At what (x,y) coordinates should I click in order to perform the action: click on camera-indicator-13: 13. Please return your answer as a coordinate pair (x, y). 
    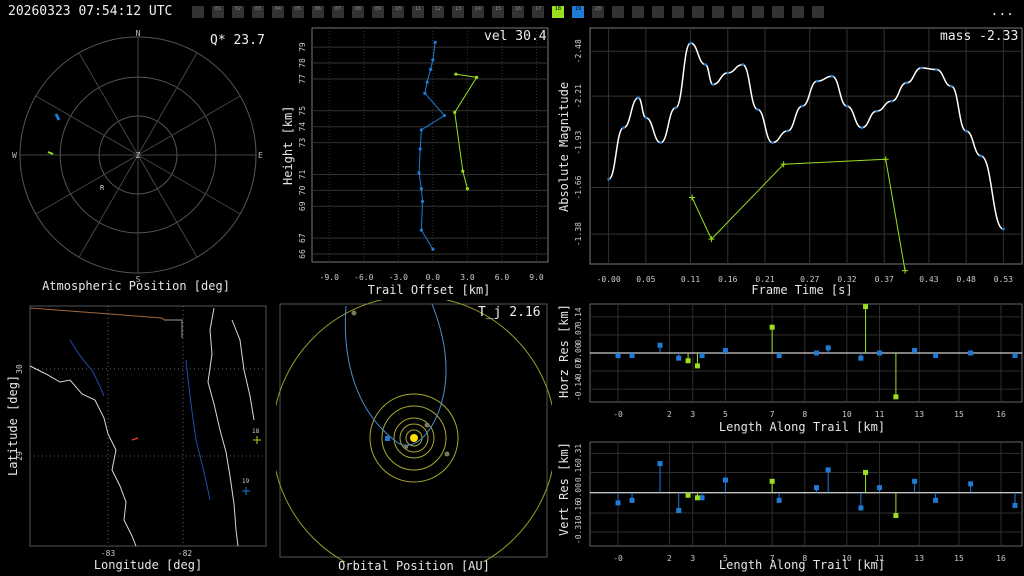
    Looking at the image, I should click on (458, 12).